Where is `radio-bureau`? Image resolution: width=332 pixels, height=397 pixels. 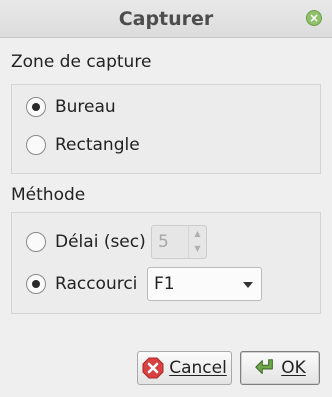
radio-bureau is located at coordinates (36, 107).